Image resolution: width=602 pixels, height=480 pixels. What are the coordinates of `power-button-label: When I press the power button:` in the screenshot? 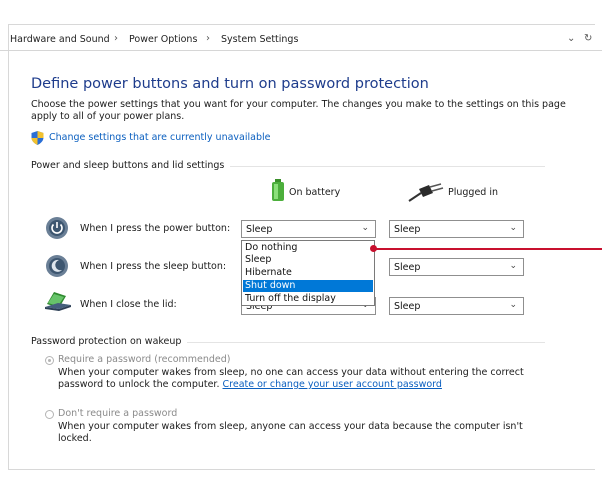 It's located at (155, 228).